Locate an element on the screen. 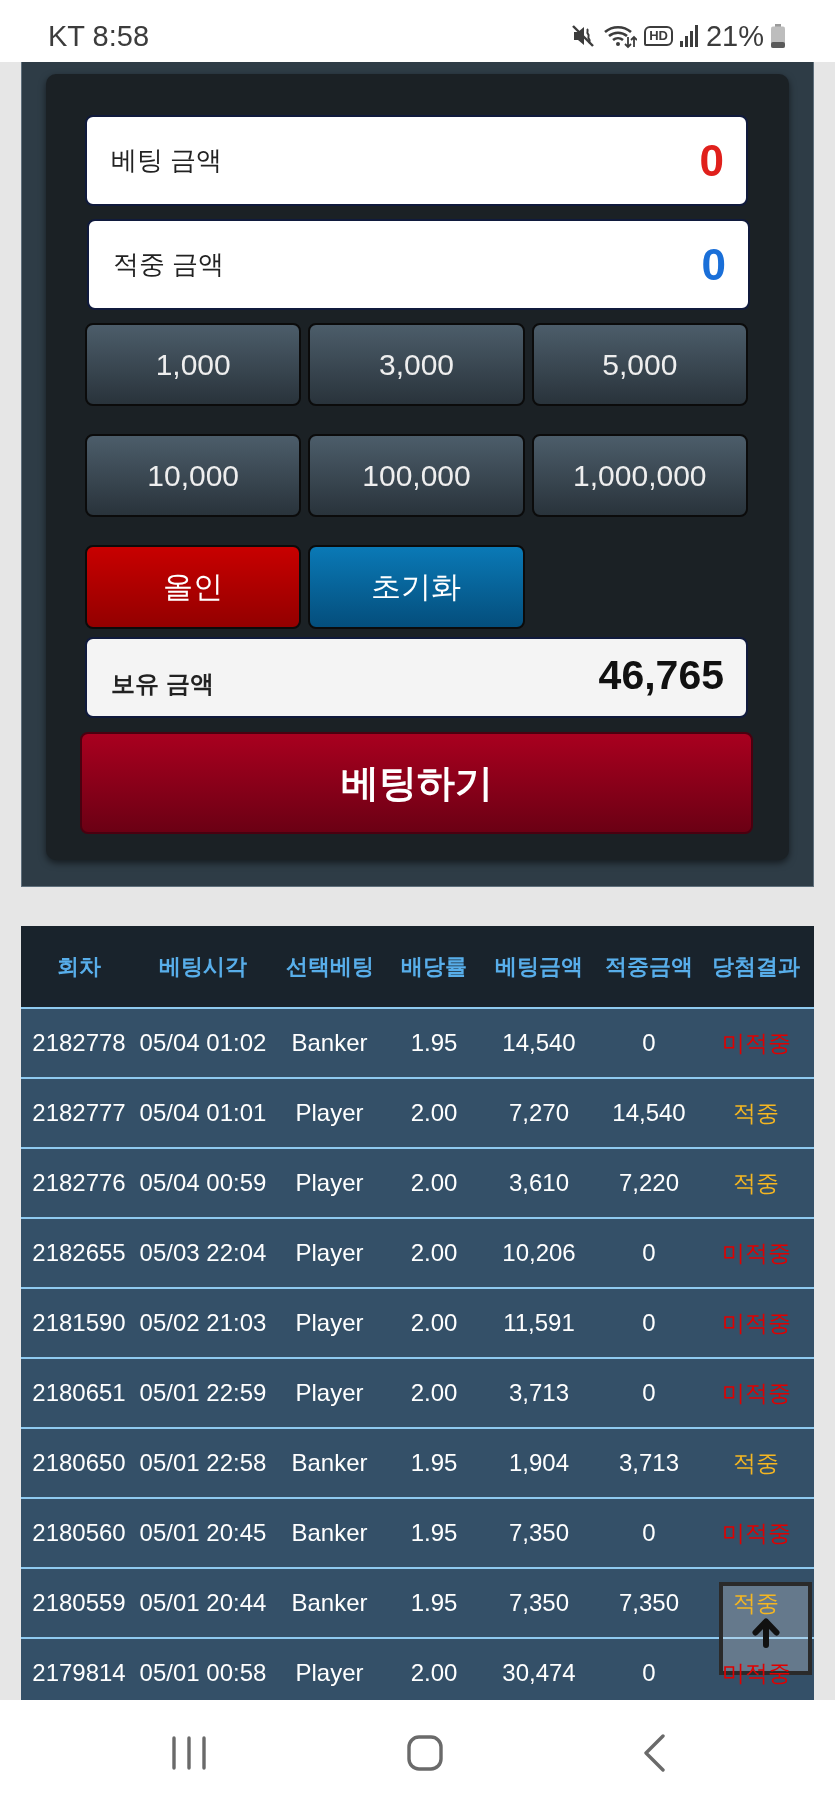 This screenshot has width=835, height=1810. balance-value: 46,765 is located at coordinates (661, 675).